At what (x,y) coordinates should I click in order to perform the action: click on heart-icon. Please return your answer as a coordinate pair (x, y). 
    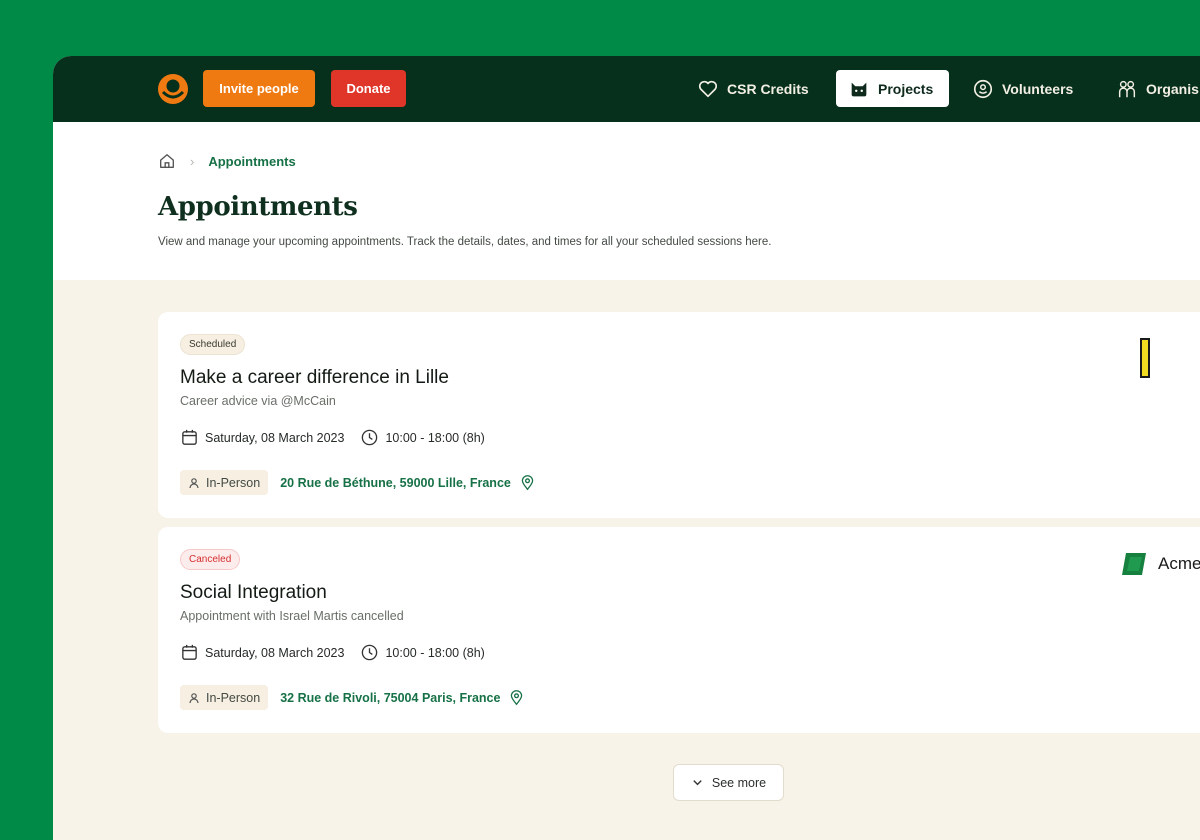
    Looking at the image, I should click on (708, 88).